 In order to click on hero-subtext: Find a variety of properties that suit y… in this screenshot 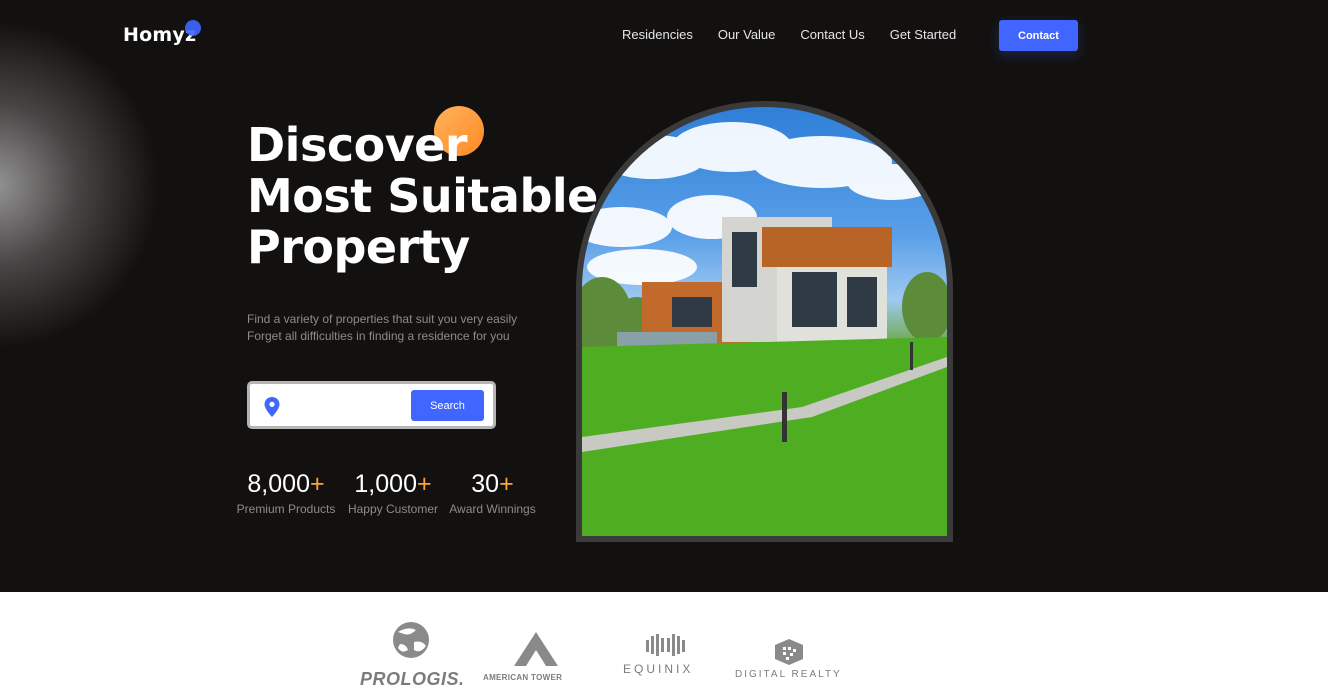, I will do `click(382, 328)`.